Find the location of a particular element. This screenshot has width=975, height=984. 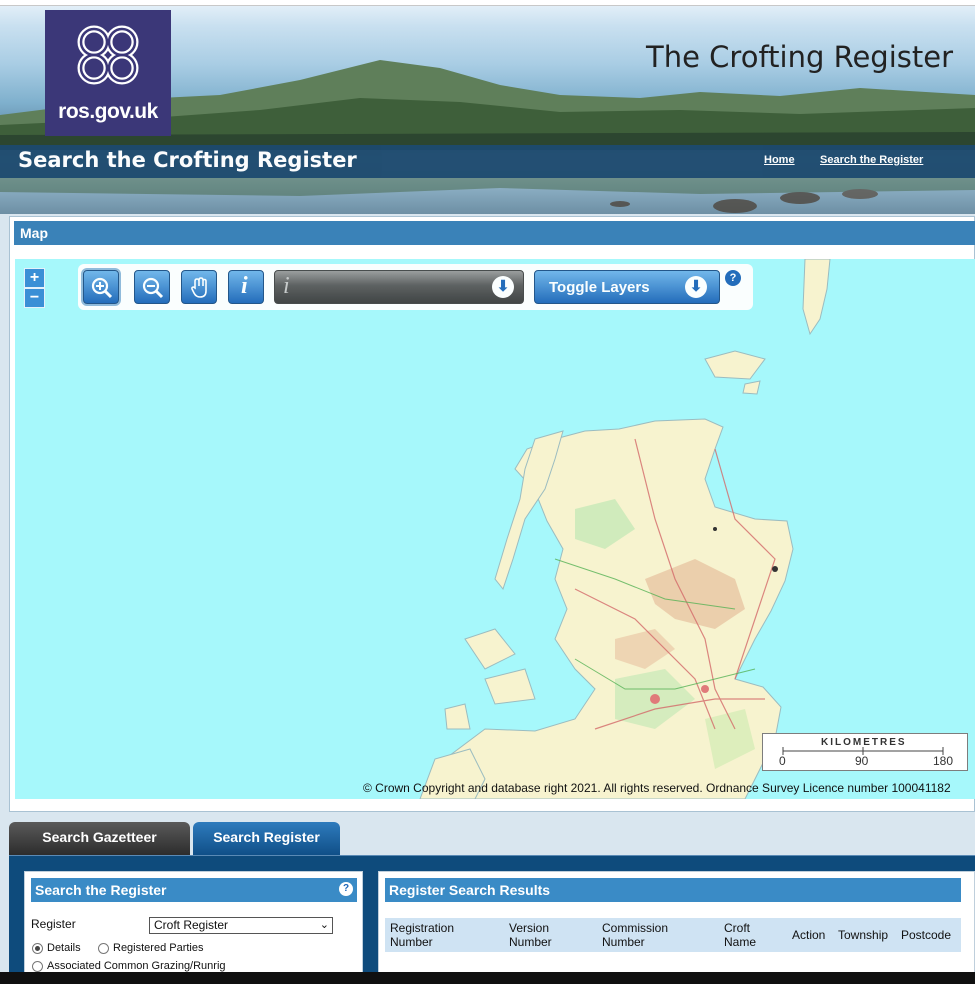

zoom-in-button: + is located at coordinates (34, 278).